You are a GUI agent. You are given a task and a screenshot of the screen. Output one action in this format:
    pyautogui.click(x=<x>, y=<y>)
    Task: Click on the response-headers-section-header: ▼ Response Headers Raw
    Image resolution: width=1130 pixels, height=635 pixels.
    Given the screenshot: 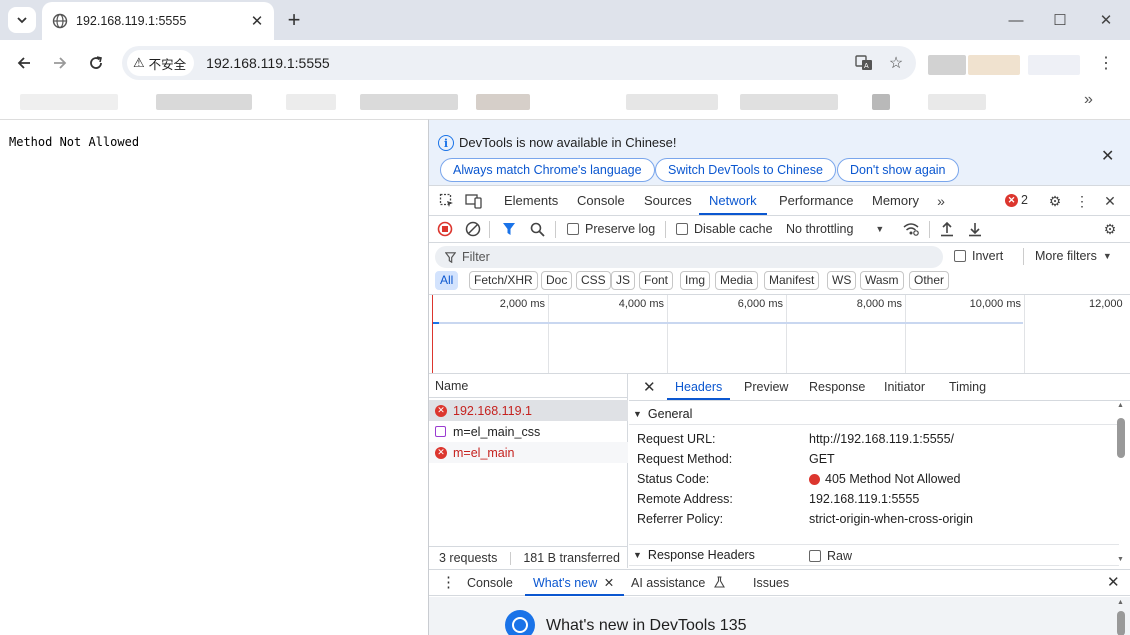 What is the action you would take?
    pyautogui.click(x=874, y=555)
    